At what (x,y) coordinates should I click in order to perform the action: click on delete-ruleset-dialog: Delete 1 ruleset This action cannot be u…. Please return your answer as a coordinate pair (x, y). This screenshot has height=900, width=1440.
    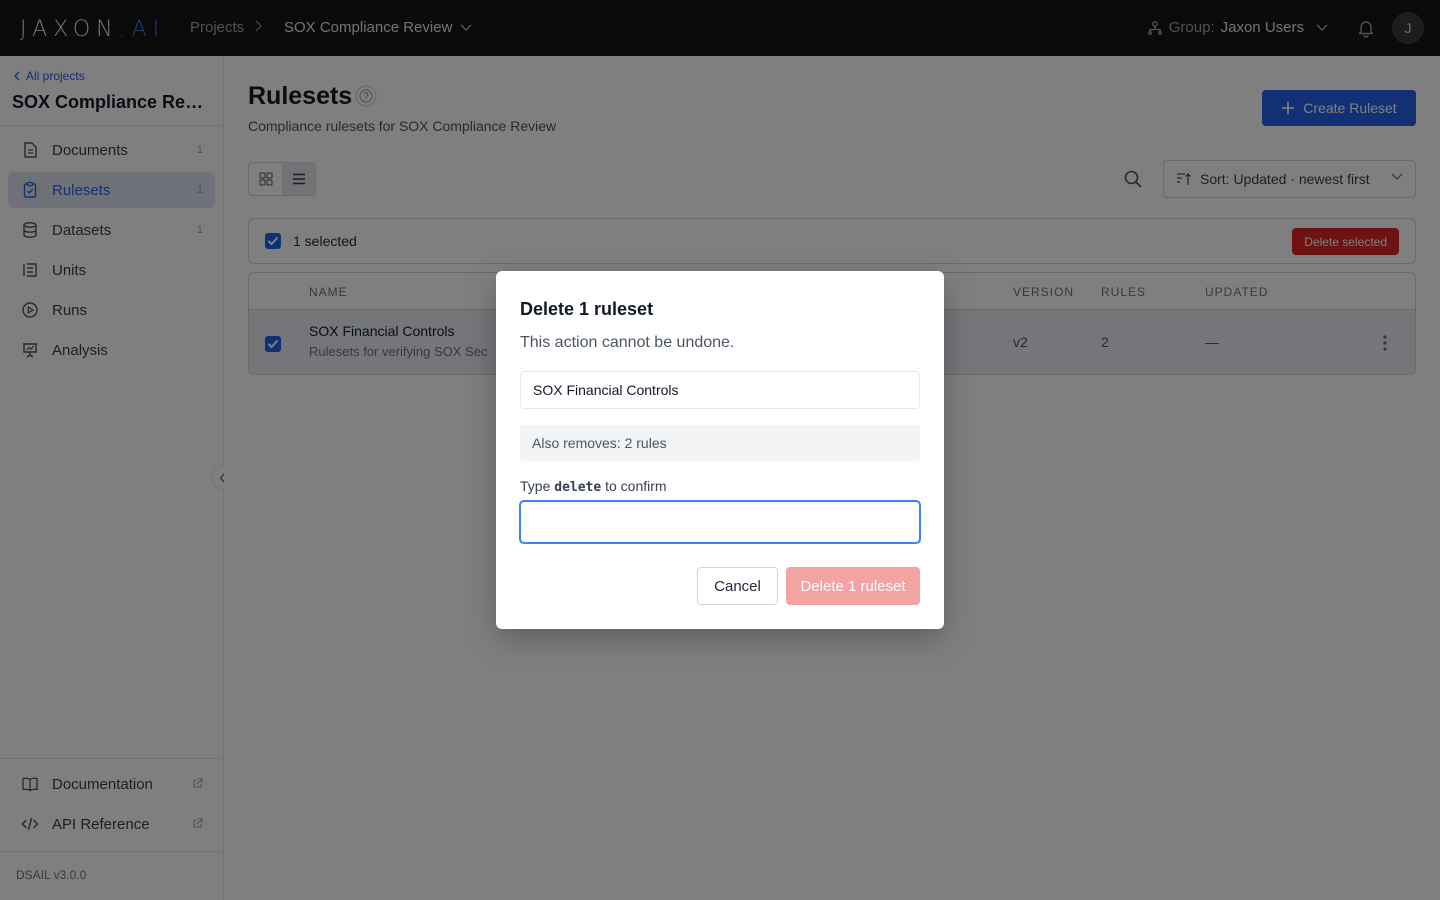
    Looking at the image, I should click on (720, 450).